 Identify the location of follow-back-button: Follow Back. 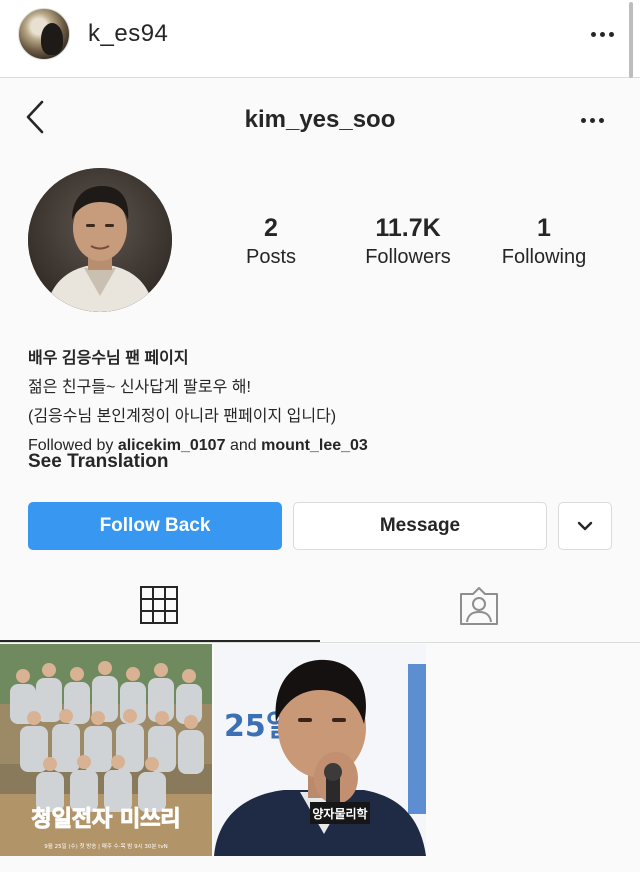
(155, 526).